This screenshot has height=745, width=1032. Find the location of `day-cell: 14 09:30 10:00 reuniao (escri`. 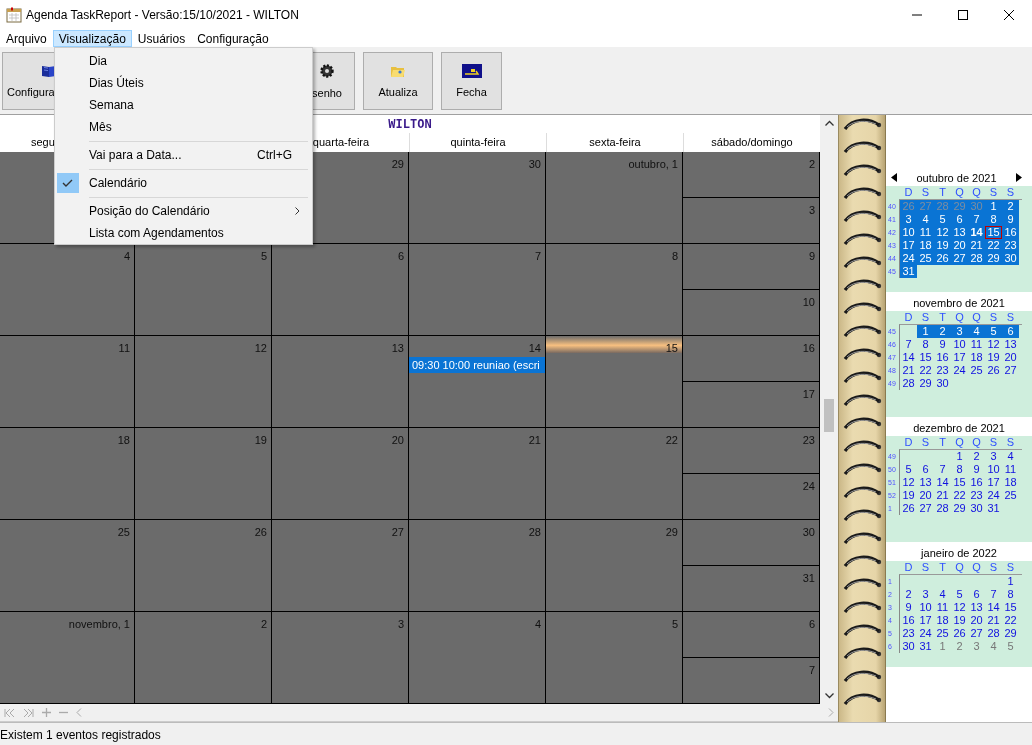

day-cell: 14 09:30 10:00 reuniao (escri is located at coordinates (477, 382).